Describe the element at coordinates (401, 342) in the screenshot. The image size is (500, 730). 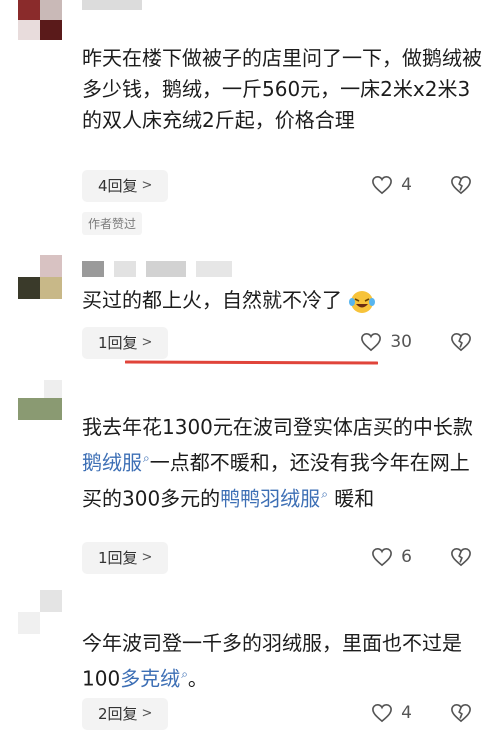
I see `like-count: 30` at that location.